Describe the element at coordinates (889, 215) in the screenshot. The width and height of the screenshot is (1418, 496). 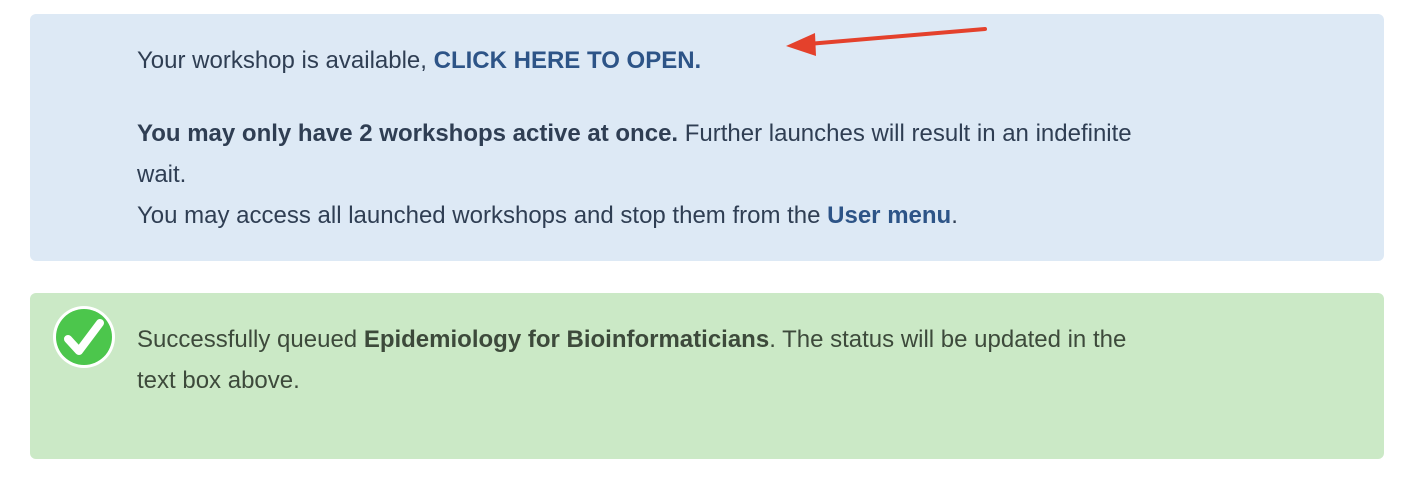
I see `user-menu-link: User menu` at that location.